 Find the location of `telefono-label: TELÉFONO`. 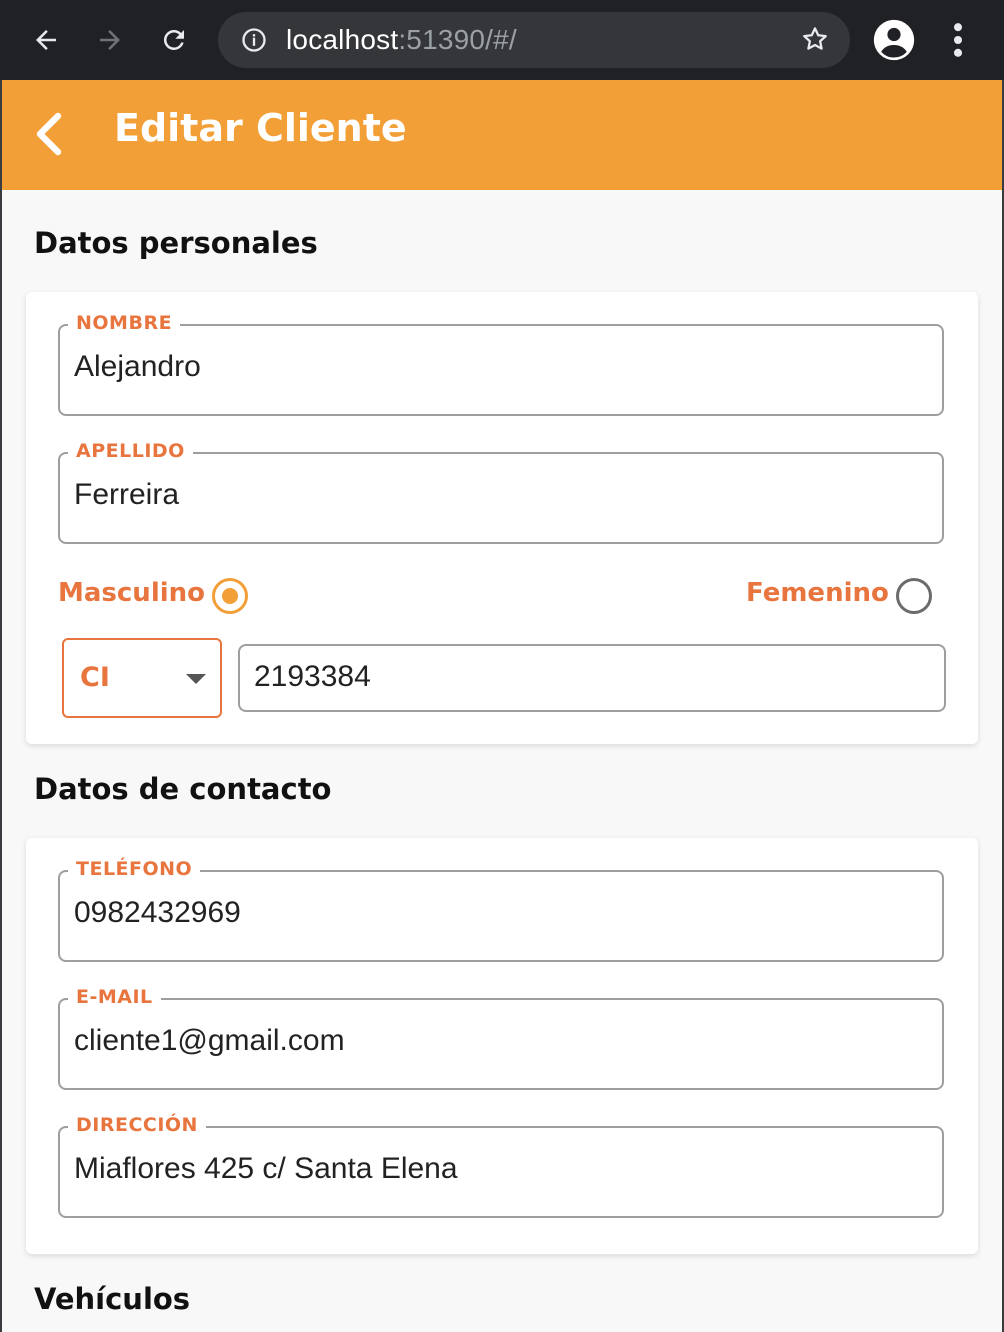

telefono-label: TELÉFONO is located at coordinates (134, 869).